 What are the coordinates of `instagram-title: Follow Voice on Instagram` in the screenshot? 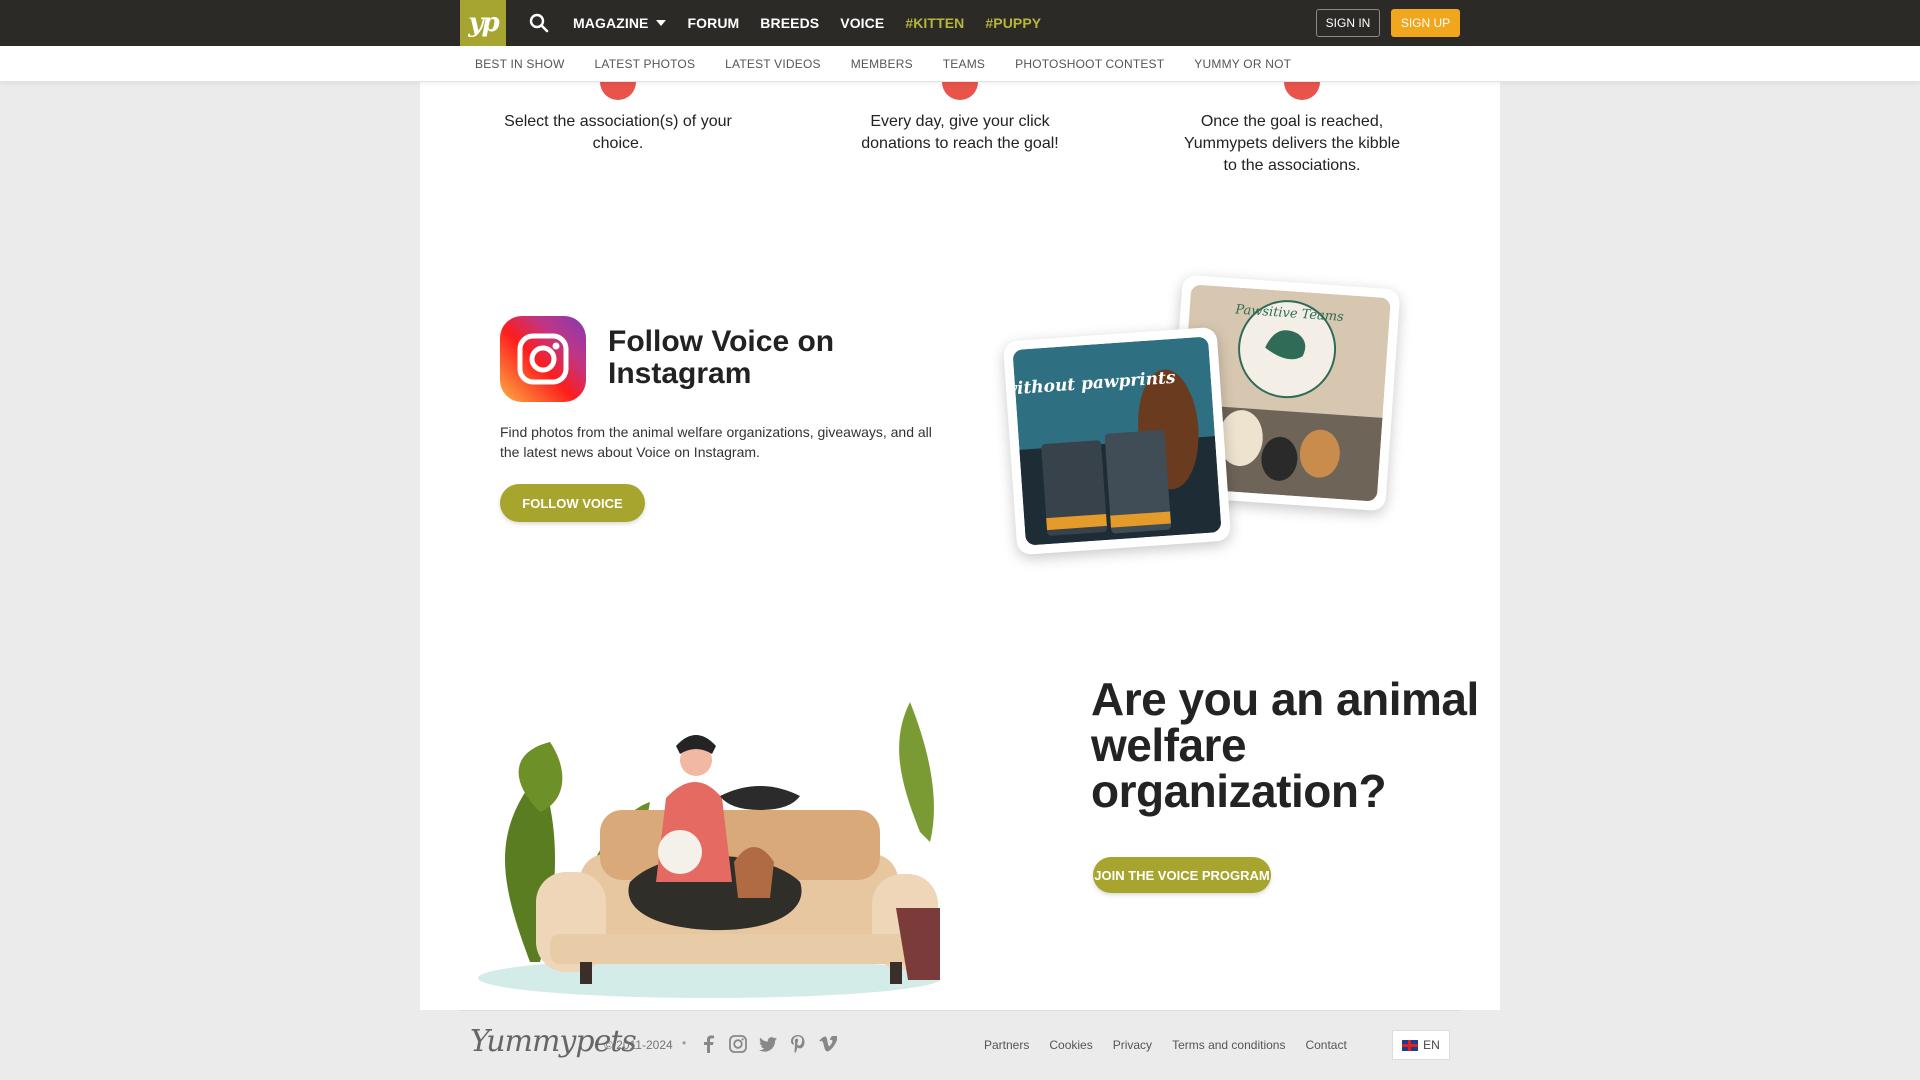 It's located at (721, 357).